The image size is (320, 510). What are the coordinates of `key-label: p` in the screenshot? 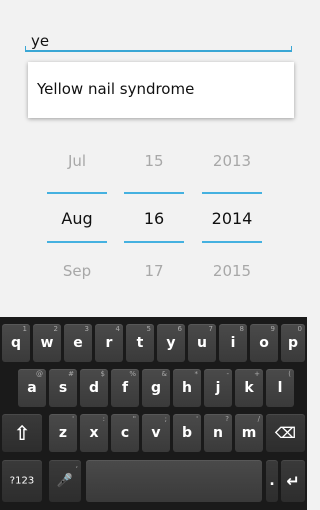 It's located at (293, 343).